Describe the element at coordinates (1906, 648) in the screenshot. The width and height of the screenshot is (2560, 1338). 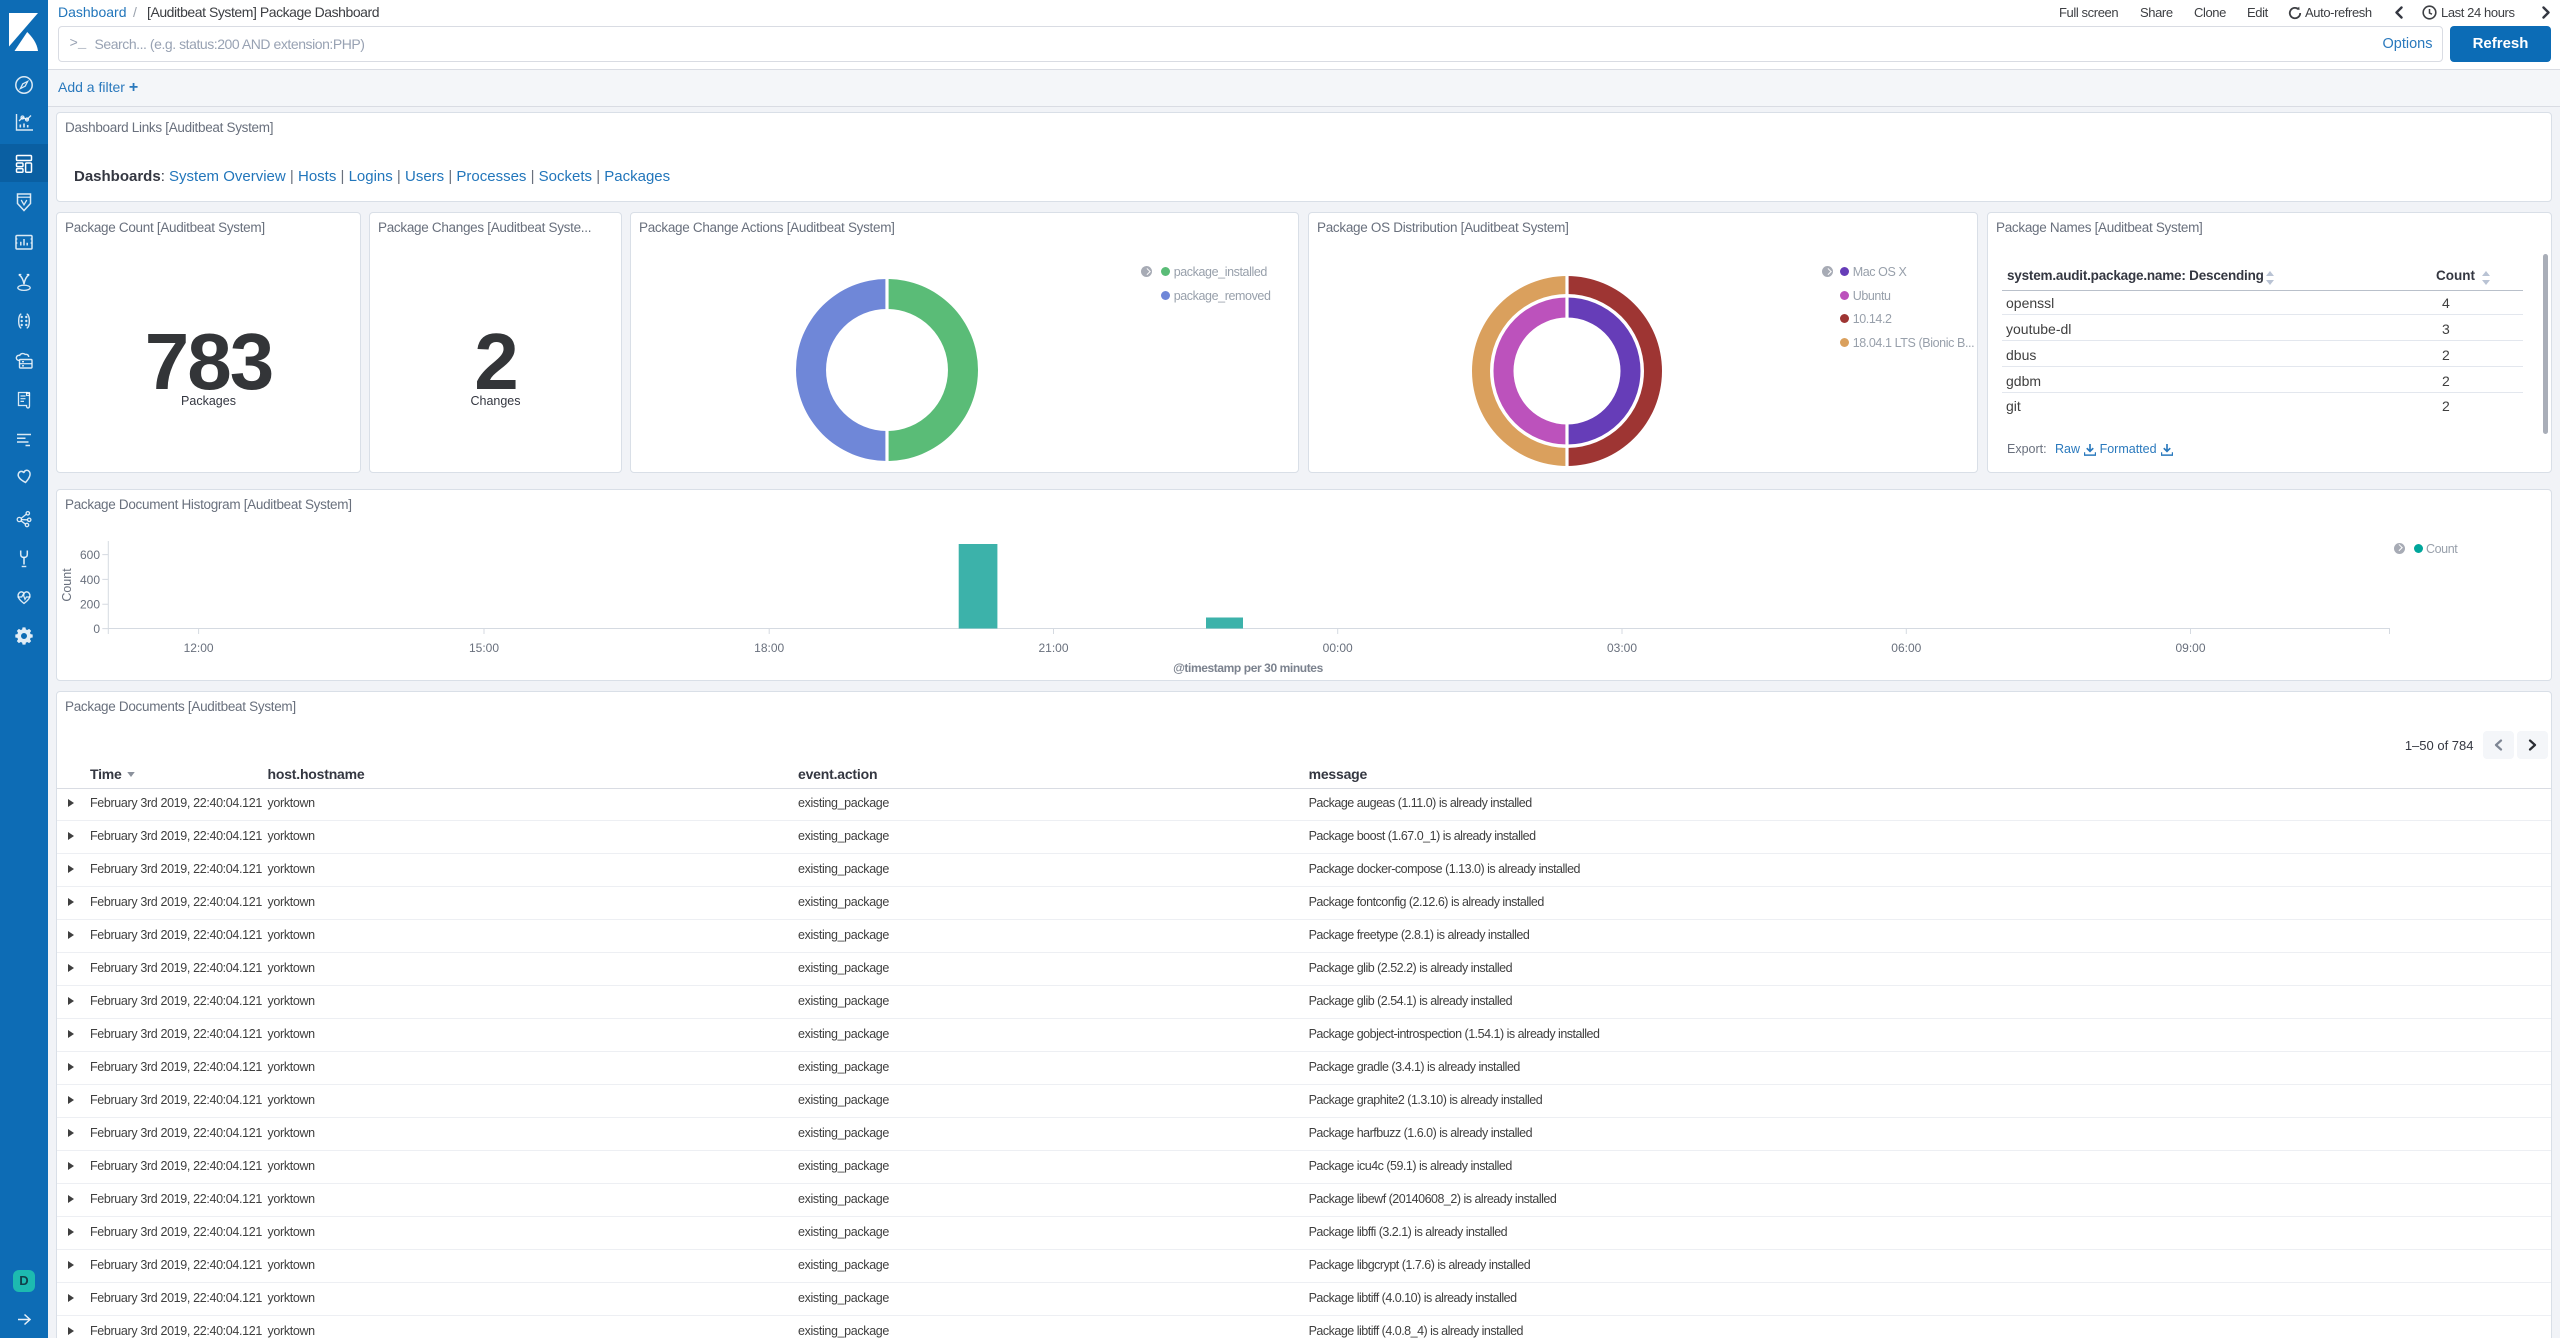
I see `svg-text: 06:00` at that location.